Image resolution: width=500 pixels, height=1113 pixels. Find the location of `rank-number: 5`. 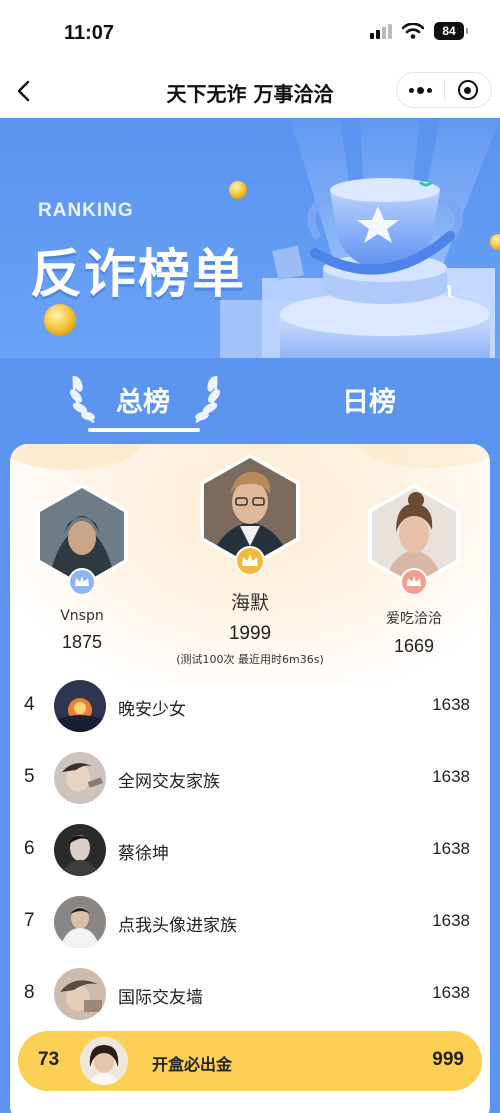

rank-number: 5 is located at coordinates (29, 776).